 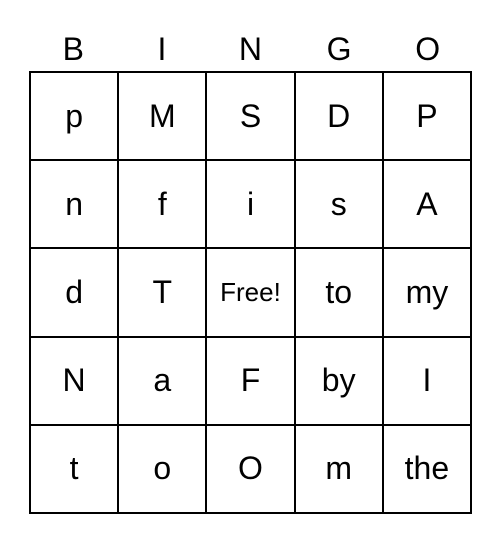 I want to click on bingo-cell: to, so click(x=338, y=292).